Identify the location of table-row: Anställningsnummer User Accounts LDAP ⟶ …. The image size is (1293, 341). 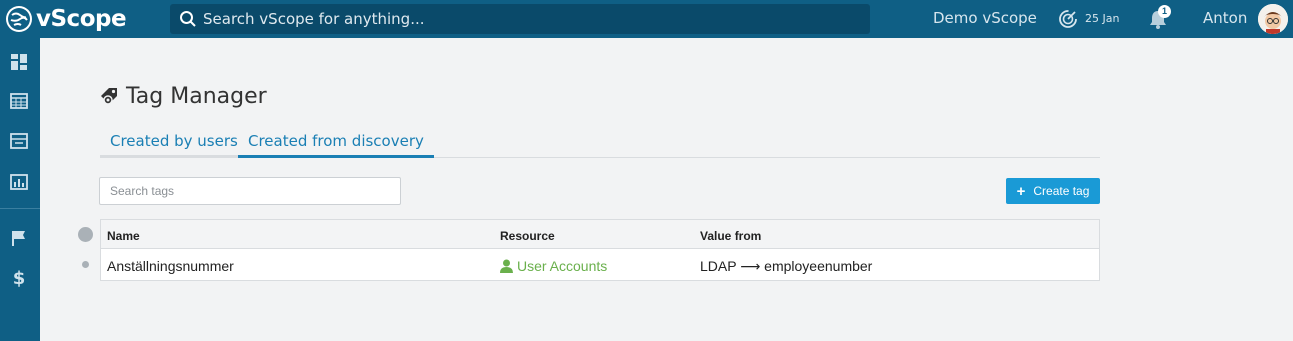
(600, 265).